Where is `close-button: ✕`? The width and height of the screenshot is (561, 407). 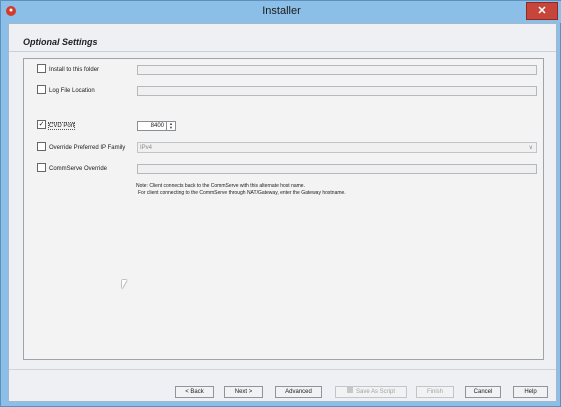 close-button: ✕ is located at coordinates (542, 11).